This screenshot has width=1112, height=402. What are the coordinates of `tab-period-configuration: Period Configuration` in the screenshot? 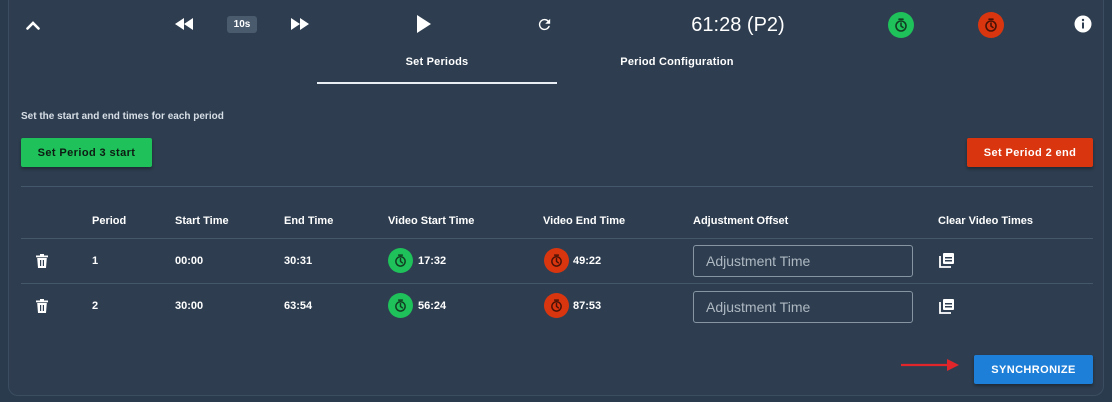 It's located at (677, 70).